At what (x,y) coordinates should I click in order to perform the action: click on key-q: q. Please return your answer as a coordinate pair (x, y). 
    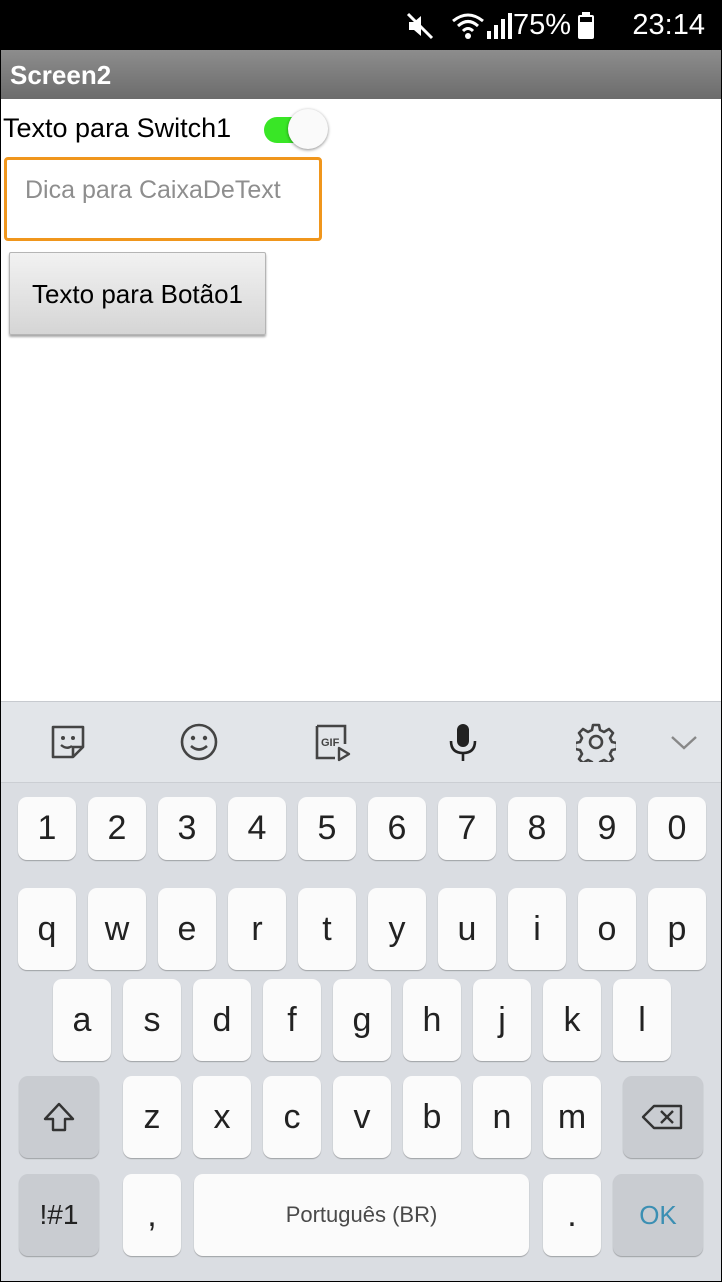
    Looking at the image, I should click on (47, 929).